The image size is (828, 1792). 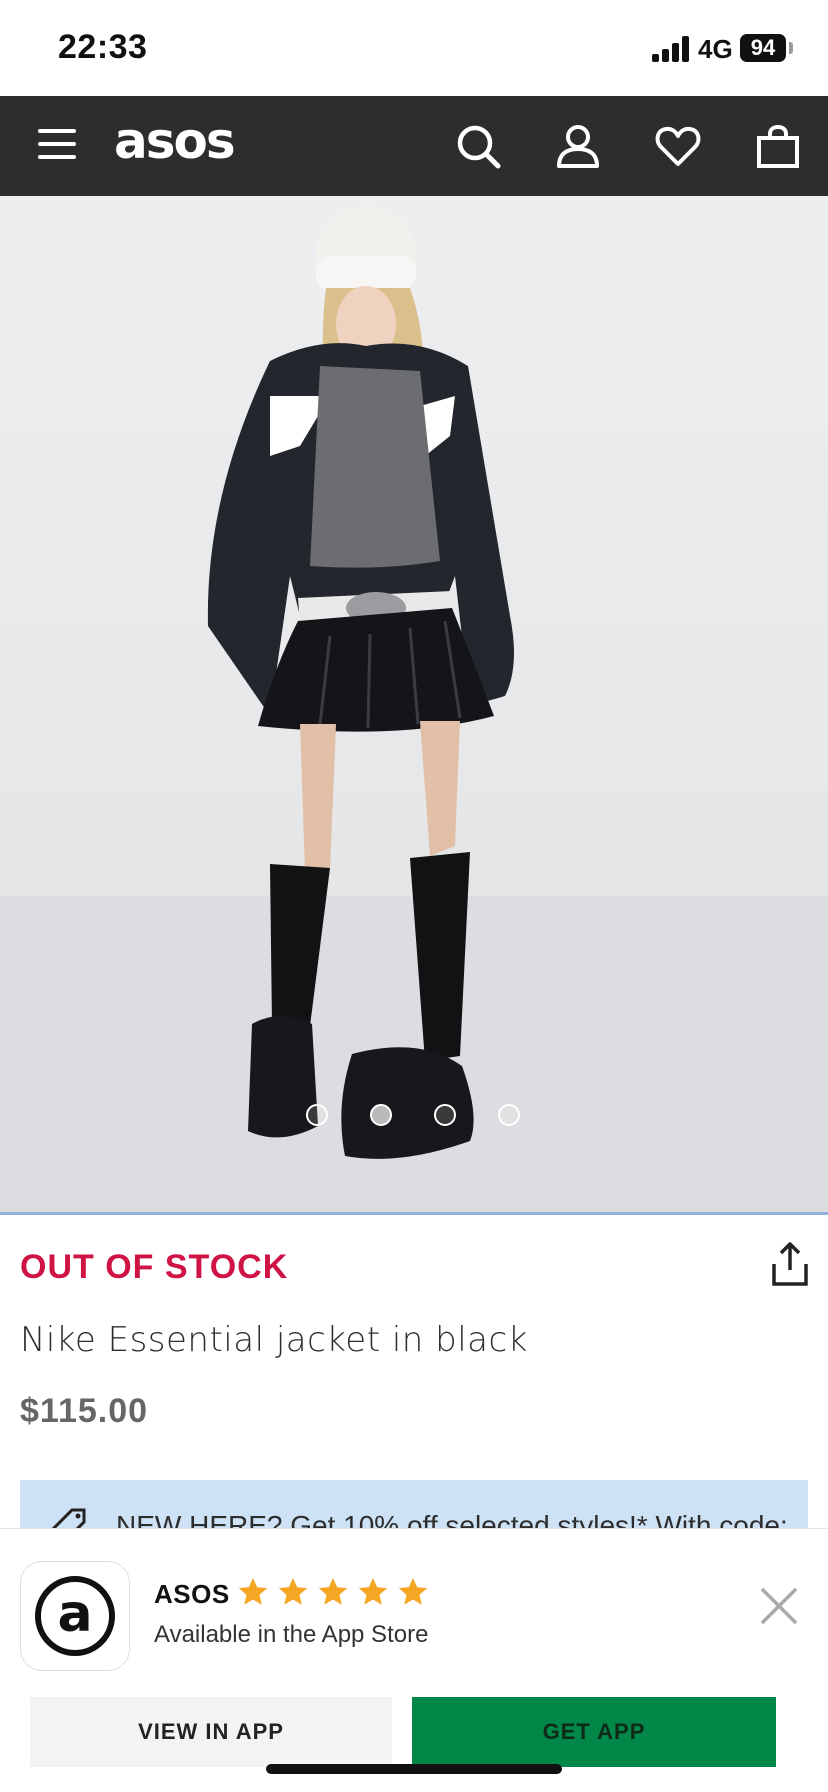 I want to click on signal-icon, so click(x=672, y=49).